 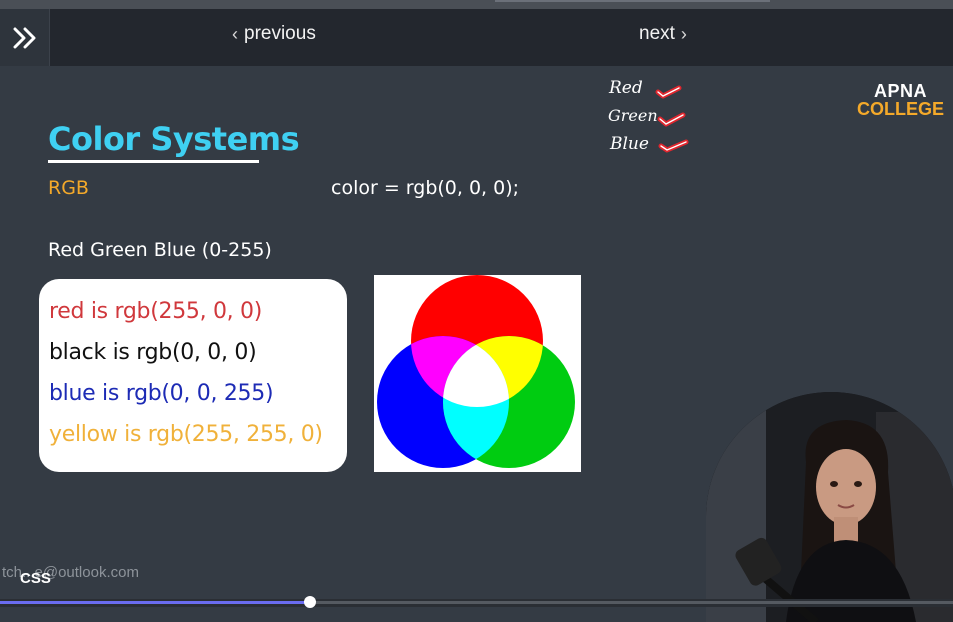 What do you see at coordinates (672, 119) in the screenshot?
I see `red-check-marks` at bounding box center [672, 119].